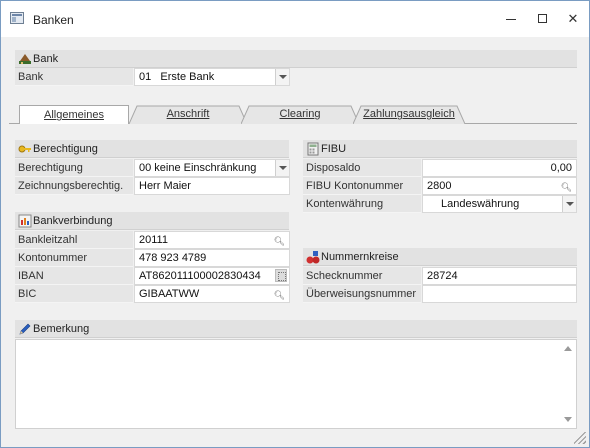 The height and width of the screenshot is (448, 590). What do you see at coordinates (568, 419) in the screenshot?
I see `scroll-down-icon` at bounding box center [568, 419].